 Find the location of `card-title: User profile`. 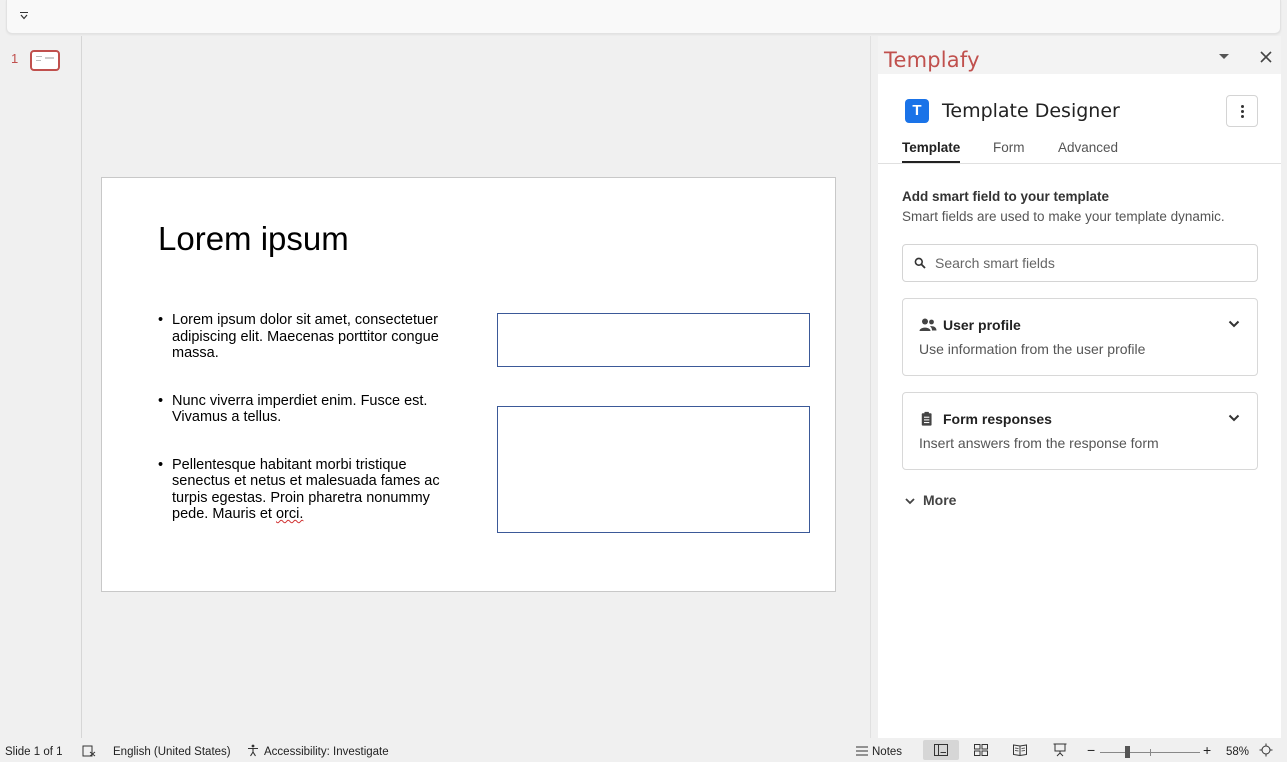

card-title: User profile is located at coordinates (982, 325).